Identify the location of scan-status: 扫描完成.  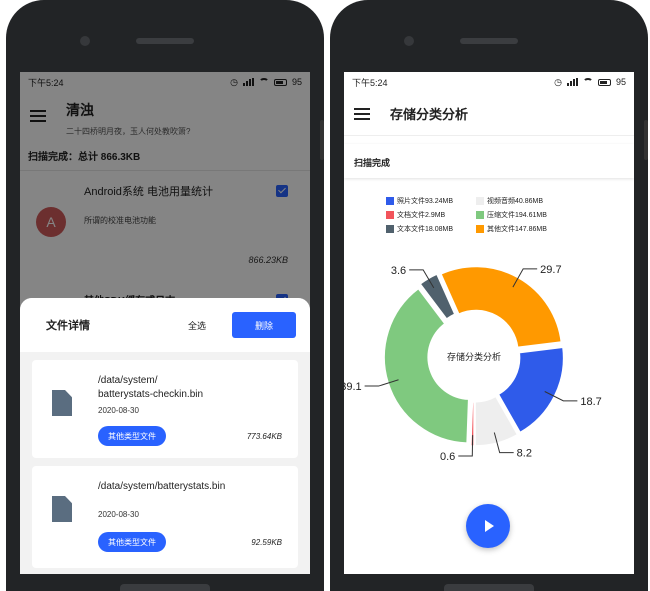
(489, 161).